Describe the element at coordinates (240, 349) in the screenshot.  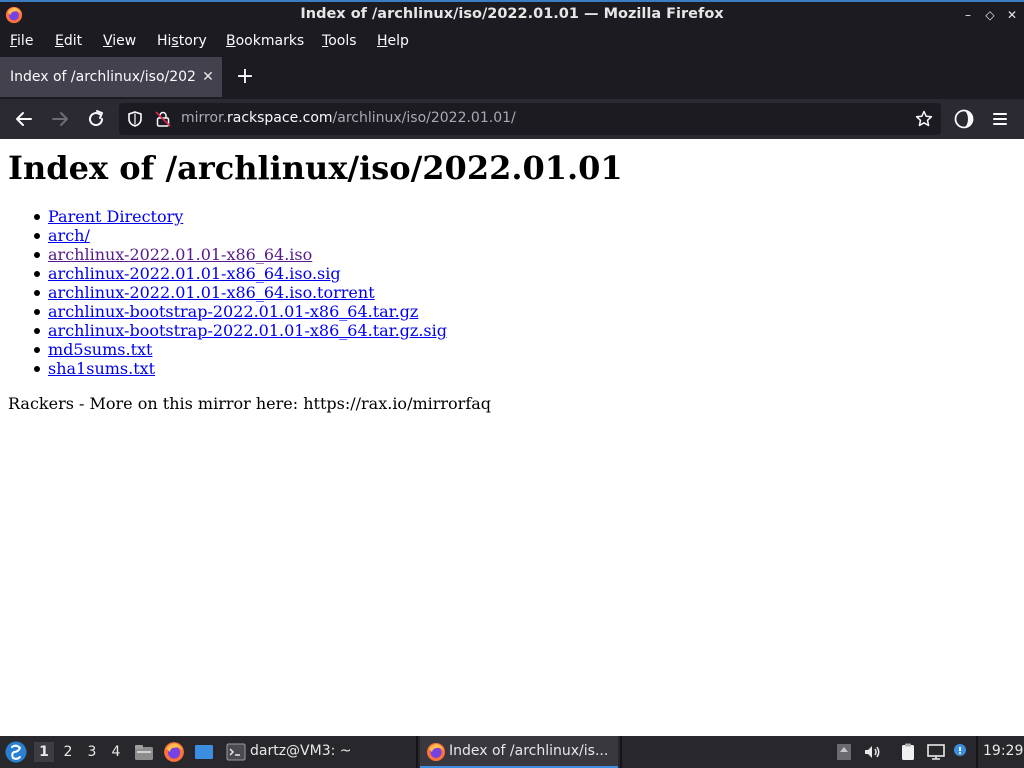
I see `list-item: md5sums.txt` at that location.